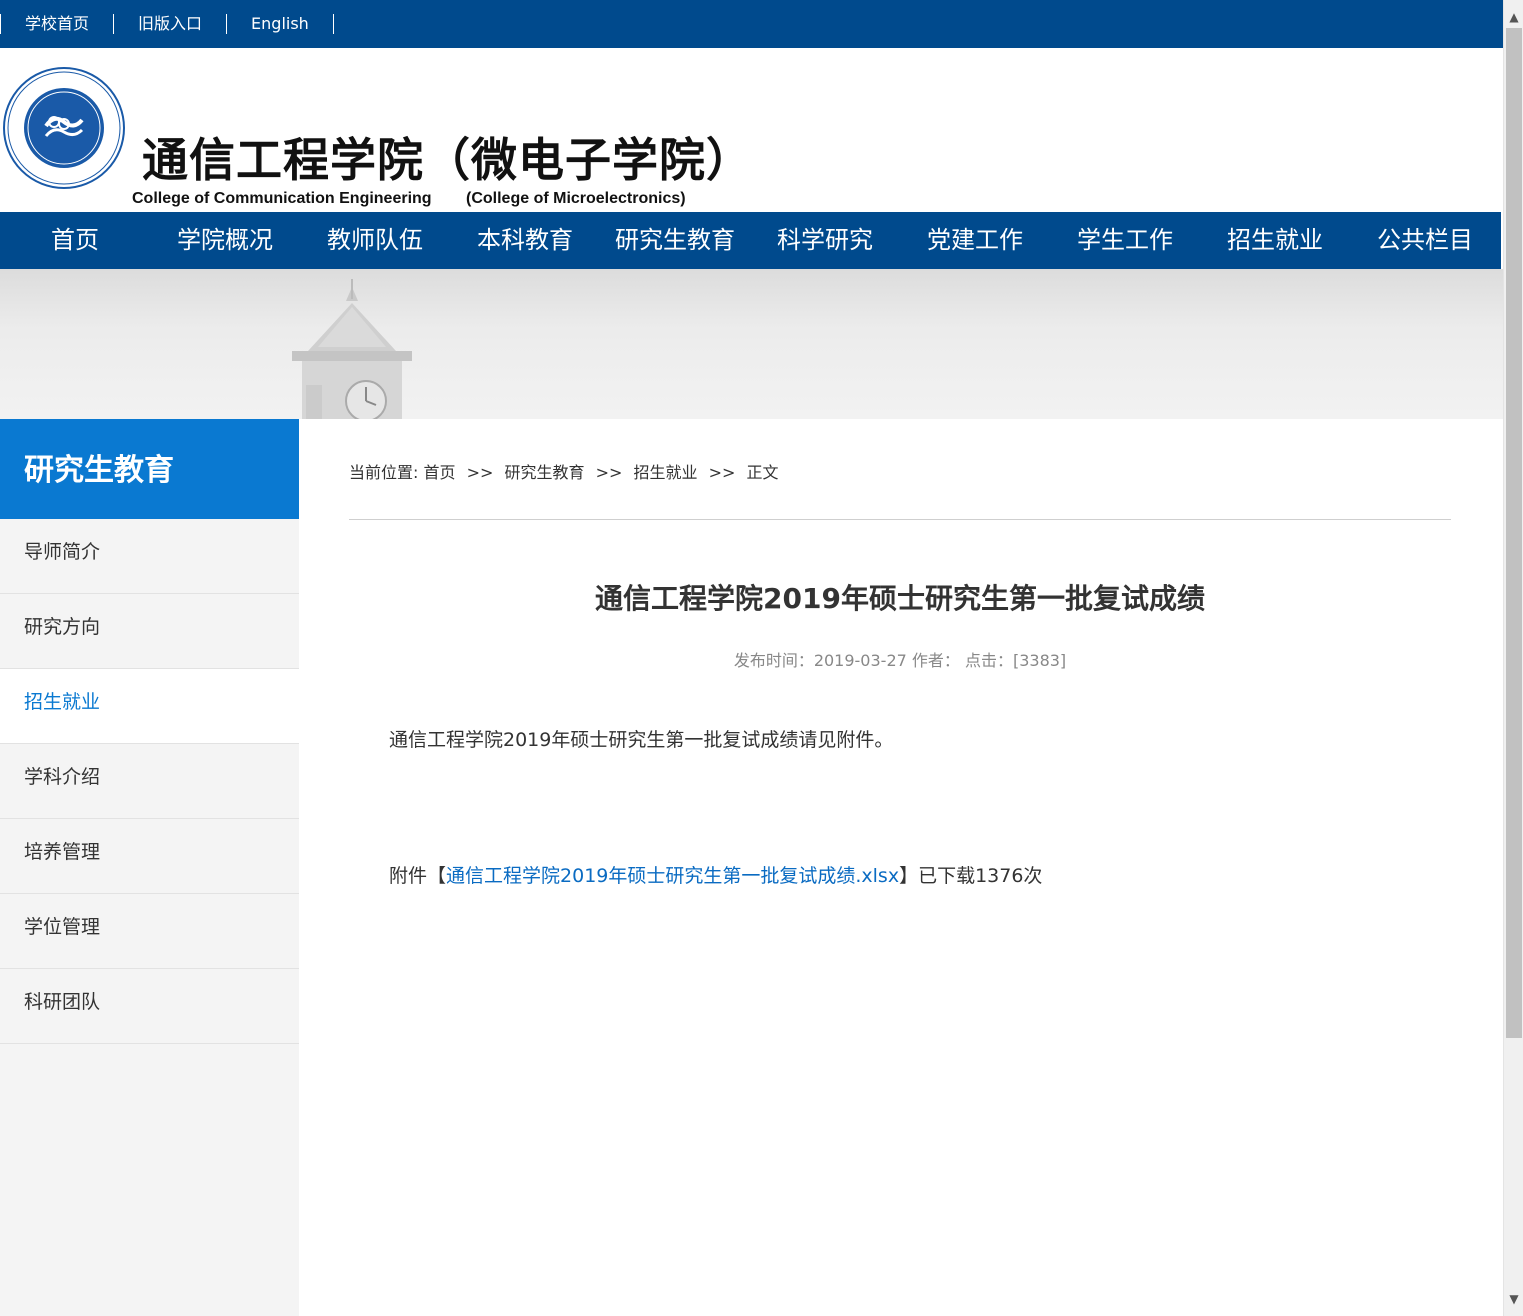 This screenshot has height=1316, width=1523. What do you see at coordinates (149, 631) in the screenshot?
I see `sidebar-item-research-directions: 研究方向` at bounding box center [149, 631].